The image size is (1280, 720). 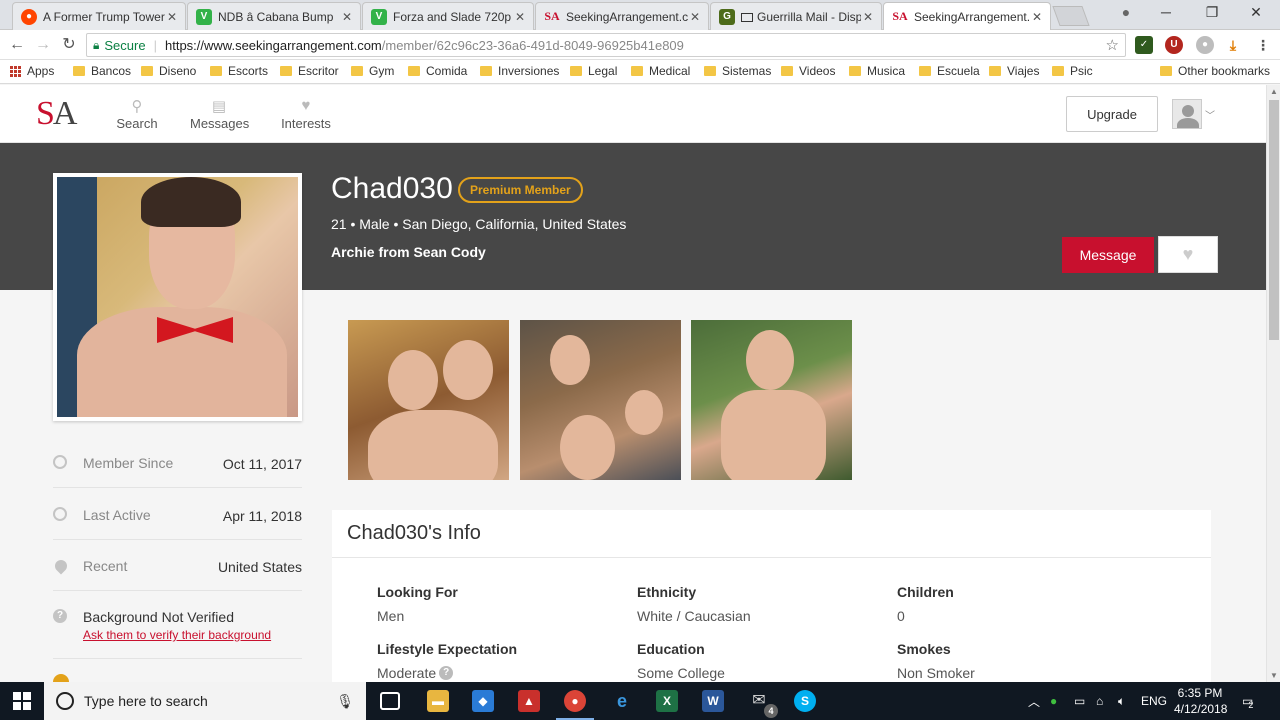 I want to click on upgrade-button: Upgrade, so click(x=1112, y=114).